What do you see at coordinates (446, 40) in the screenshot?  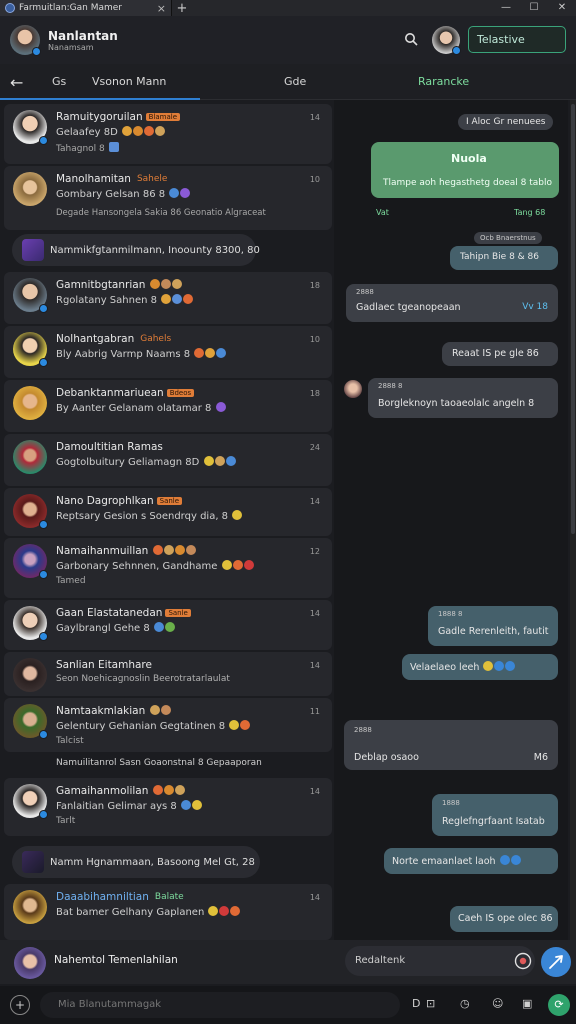 I see `profile-avatar` at bounding box center [446, 40].